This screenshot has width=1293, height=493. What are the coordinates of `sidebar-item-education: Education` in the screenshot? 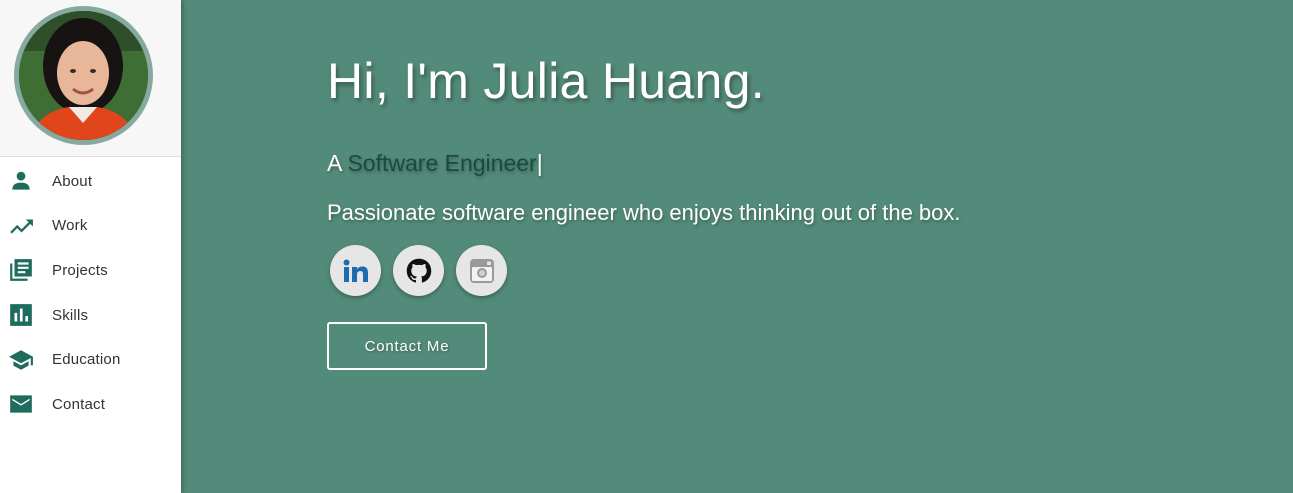 It's located at (90, 359).